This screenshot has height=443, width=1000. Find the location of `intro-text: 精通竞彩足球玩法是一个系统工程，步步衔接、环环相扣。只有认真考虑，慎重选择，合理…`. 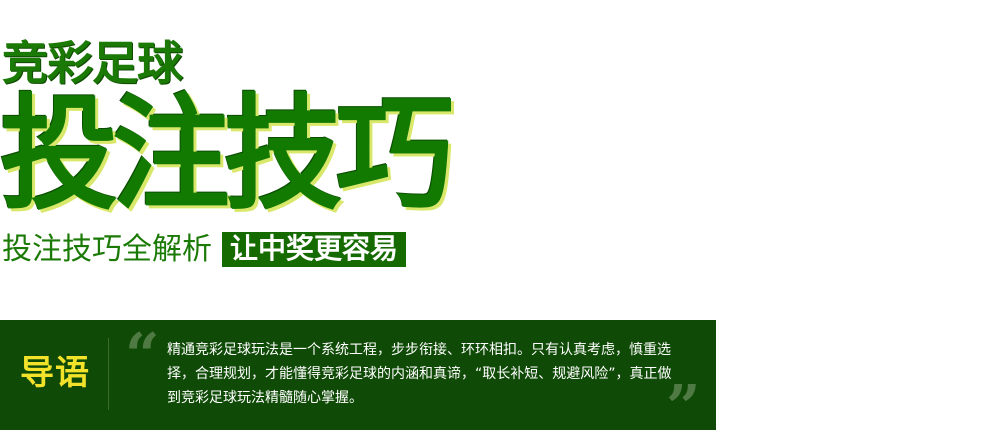

intro-text: 精通竞彩足球玩法是一个系统工程，步步衔接、环环相扣。只有认真考虑，慎重选择，合理… is located at coordinates (419, 374).